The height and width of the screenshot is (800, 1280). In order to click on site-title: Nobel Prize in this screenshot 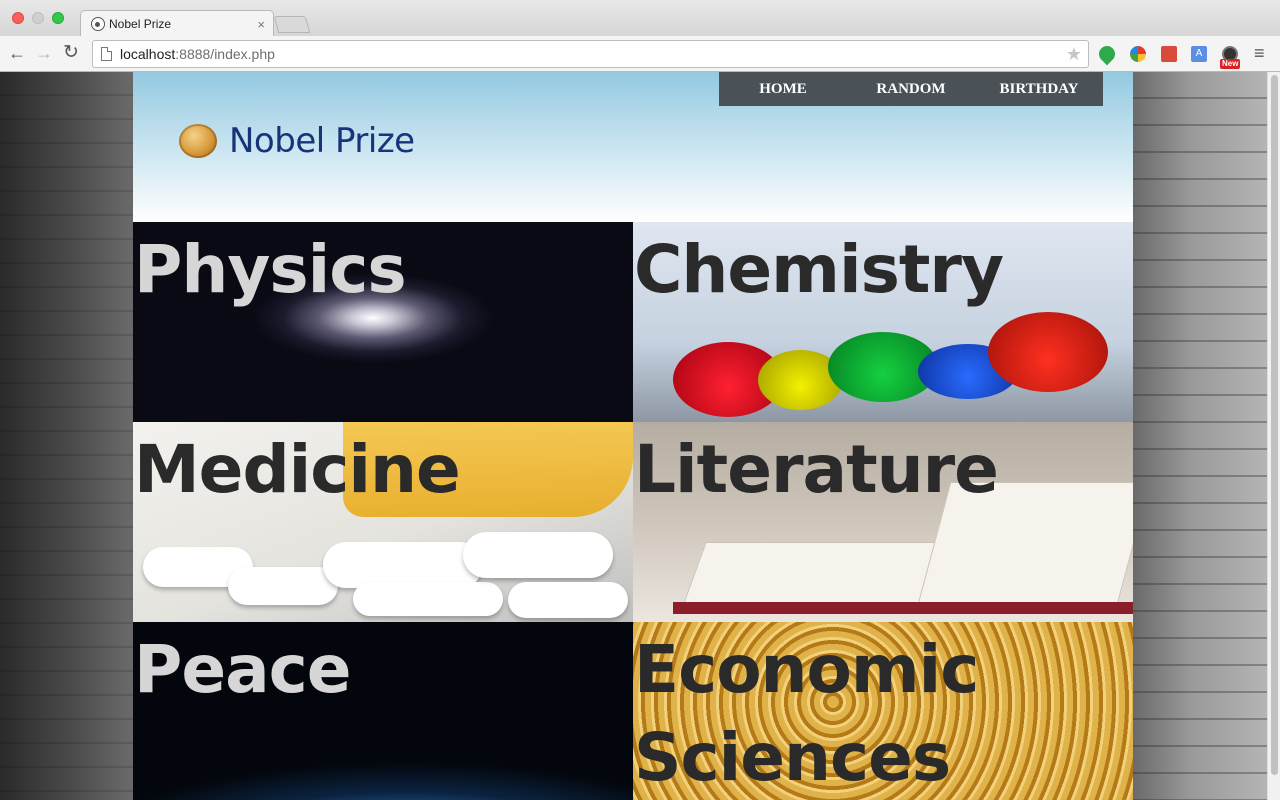, I will do `click(322, 141)`.